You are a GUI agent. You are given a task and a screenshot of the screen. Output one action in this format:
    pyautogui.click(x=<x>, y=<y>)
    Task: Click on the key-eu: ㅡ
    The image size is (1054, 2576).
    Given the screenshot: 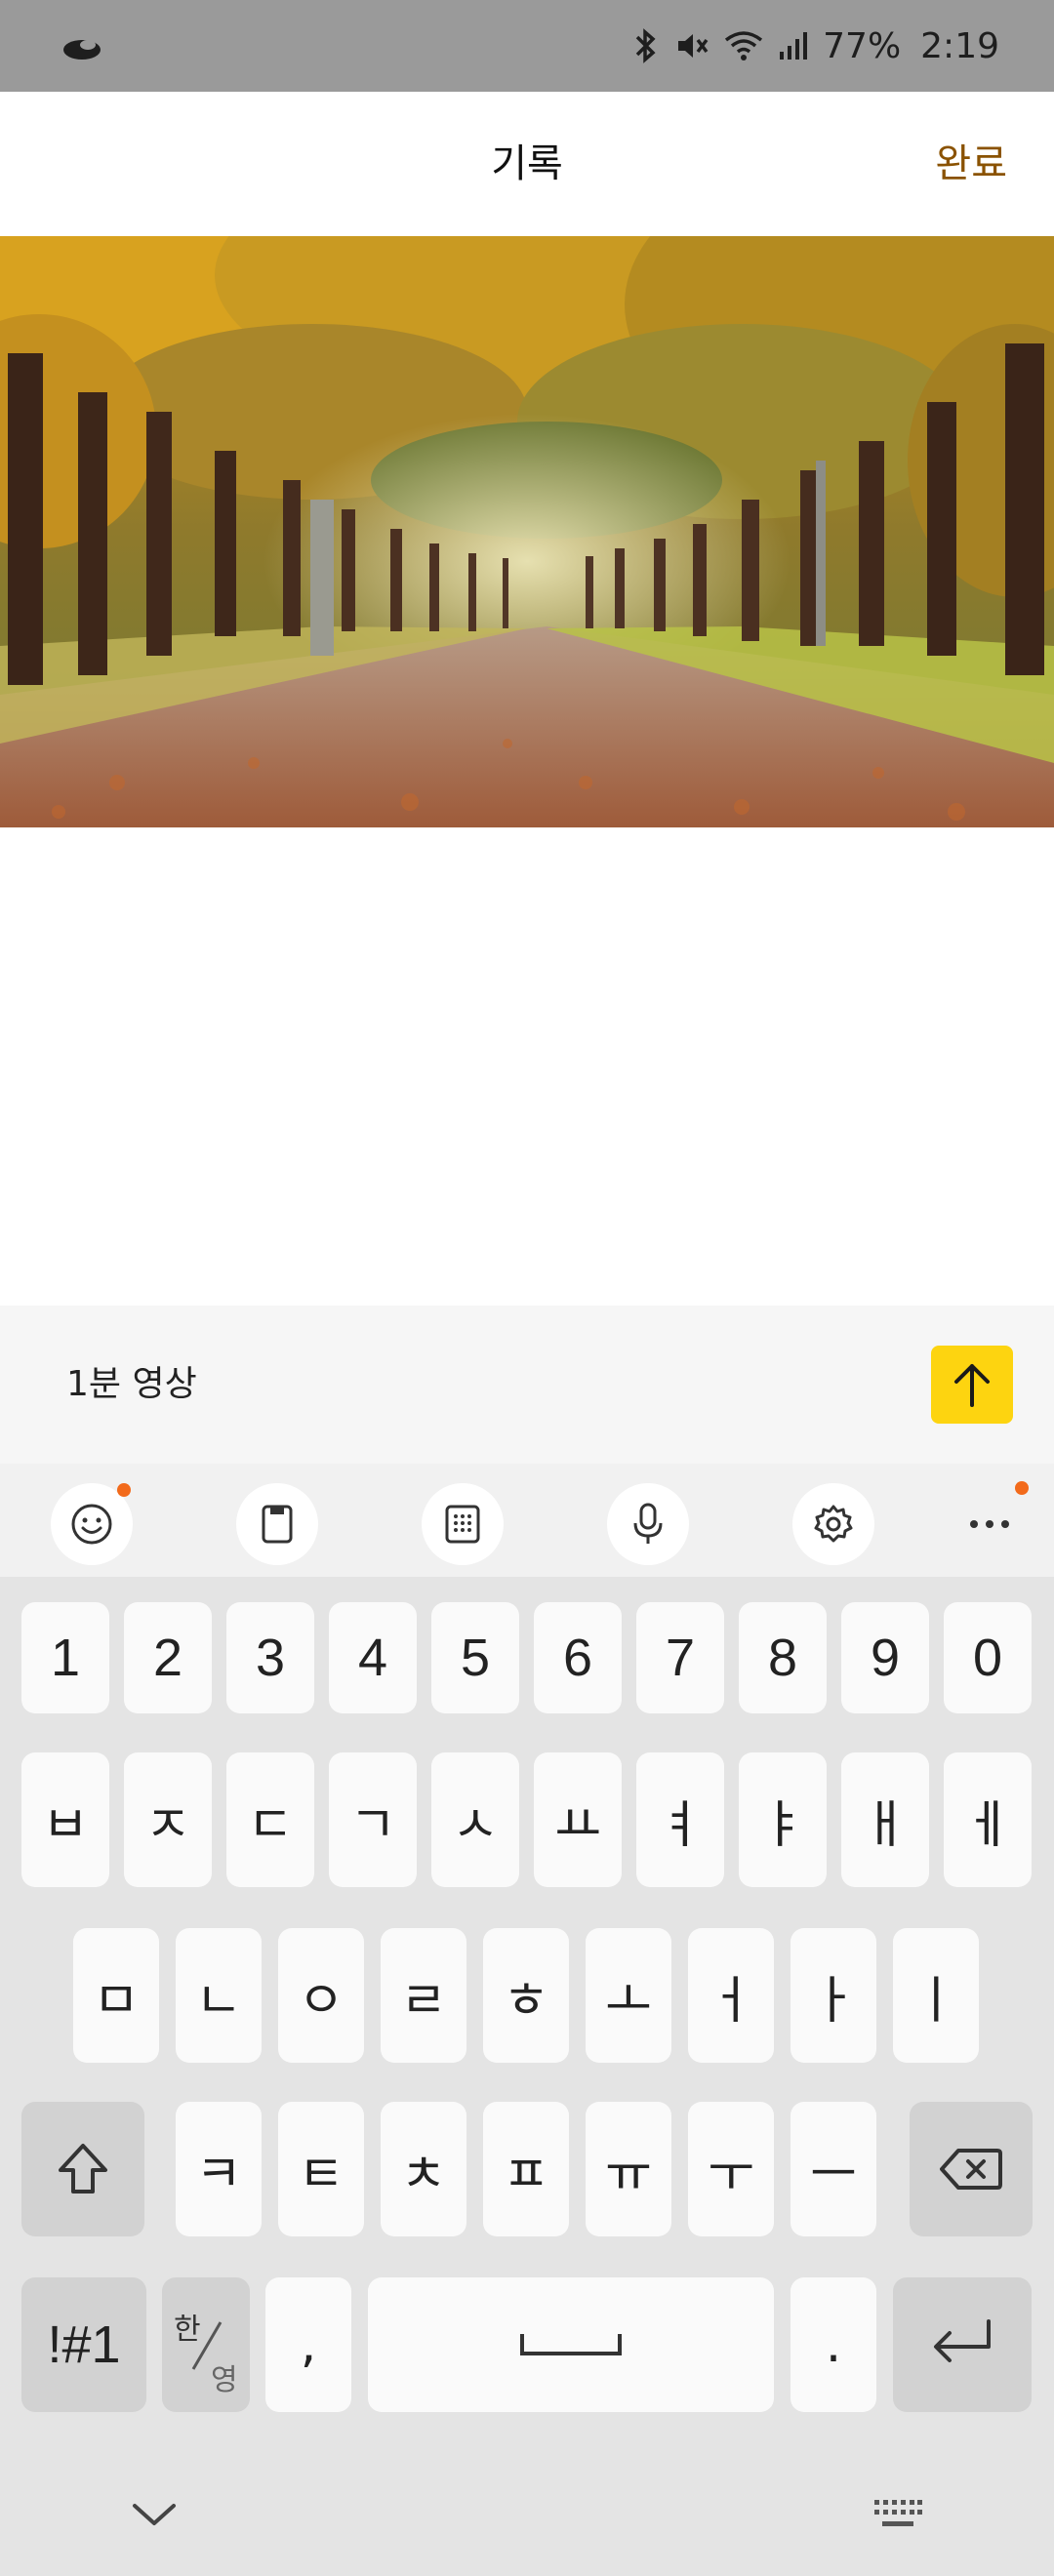 What is the action you would take?
    pyautogui.click(x=833, y=2169)
    